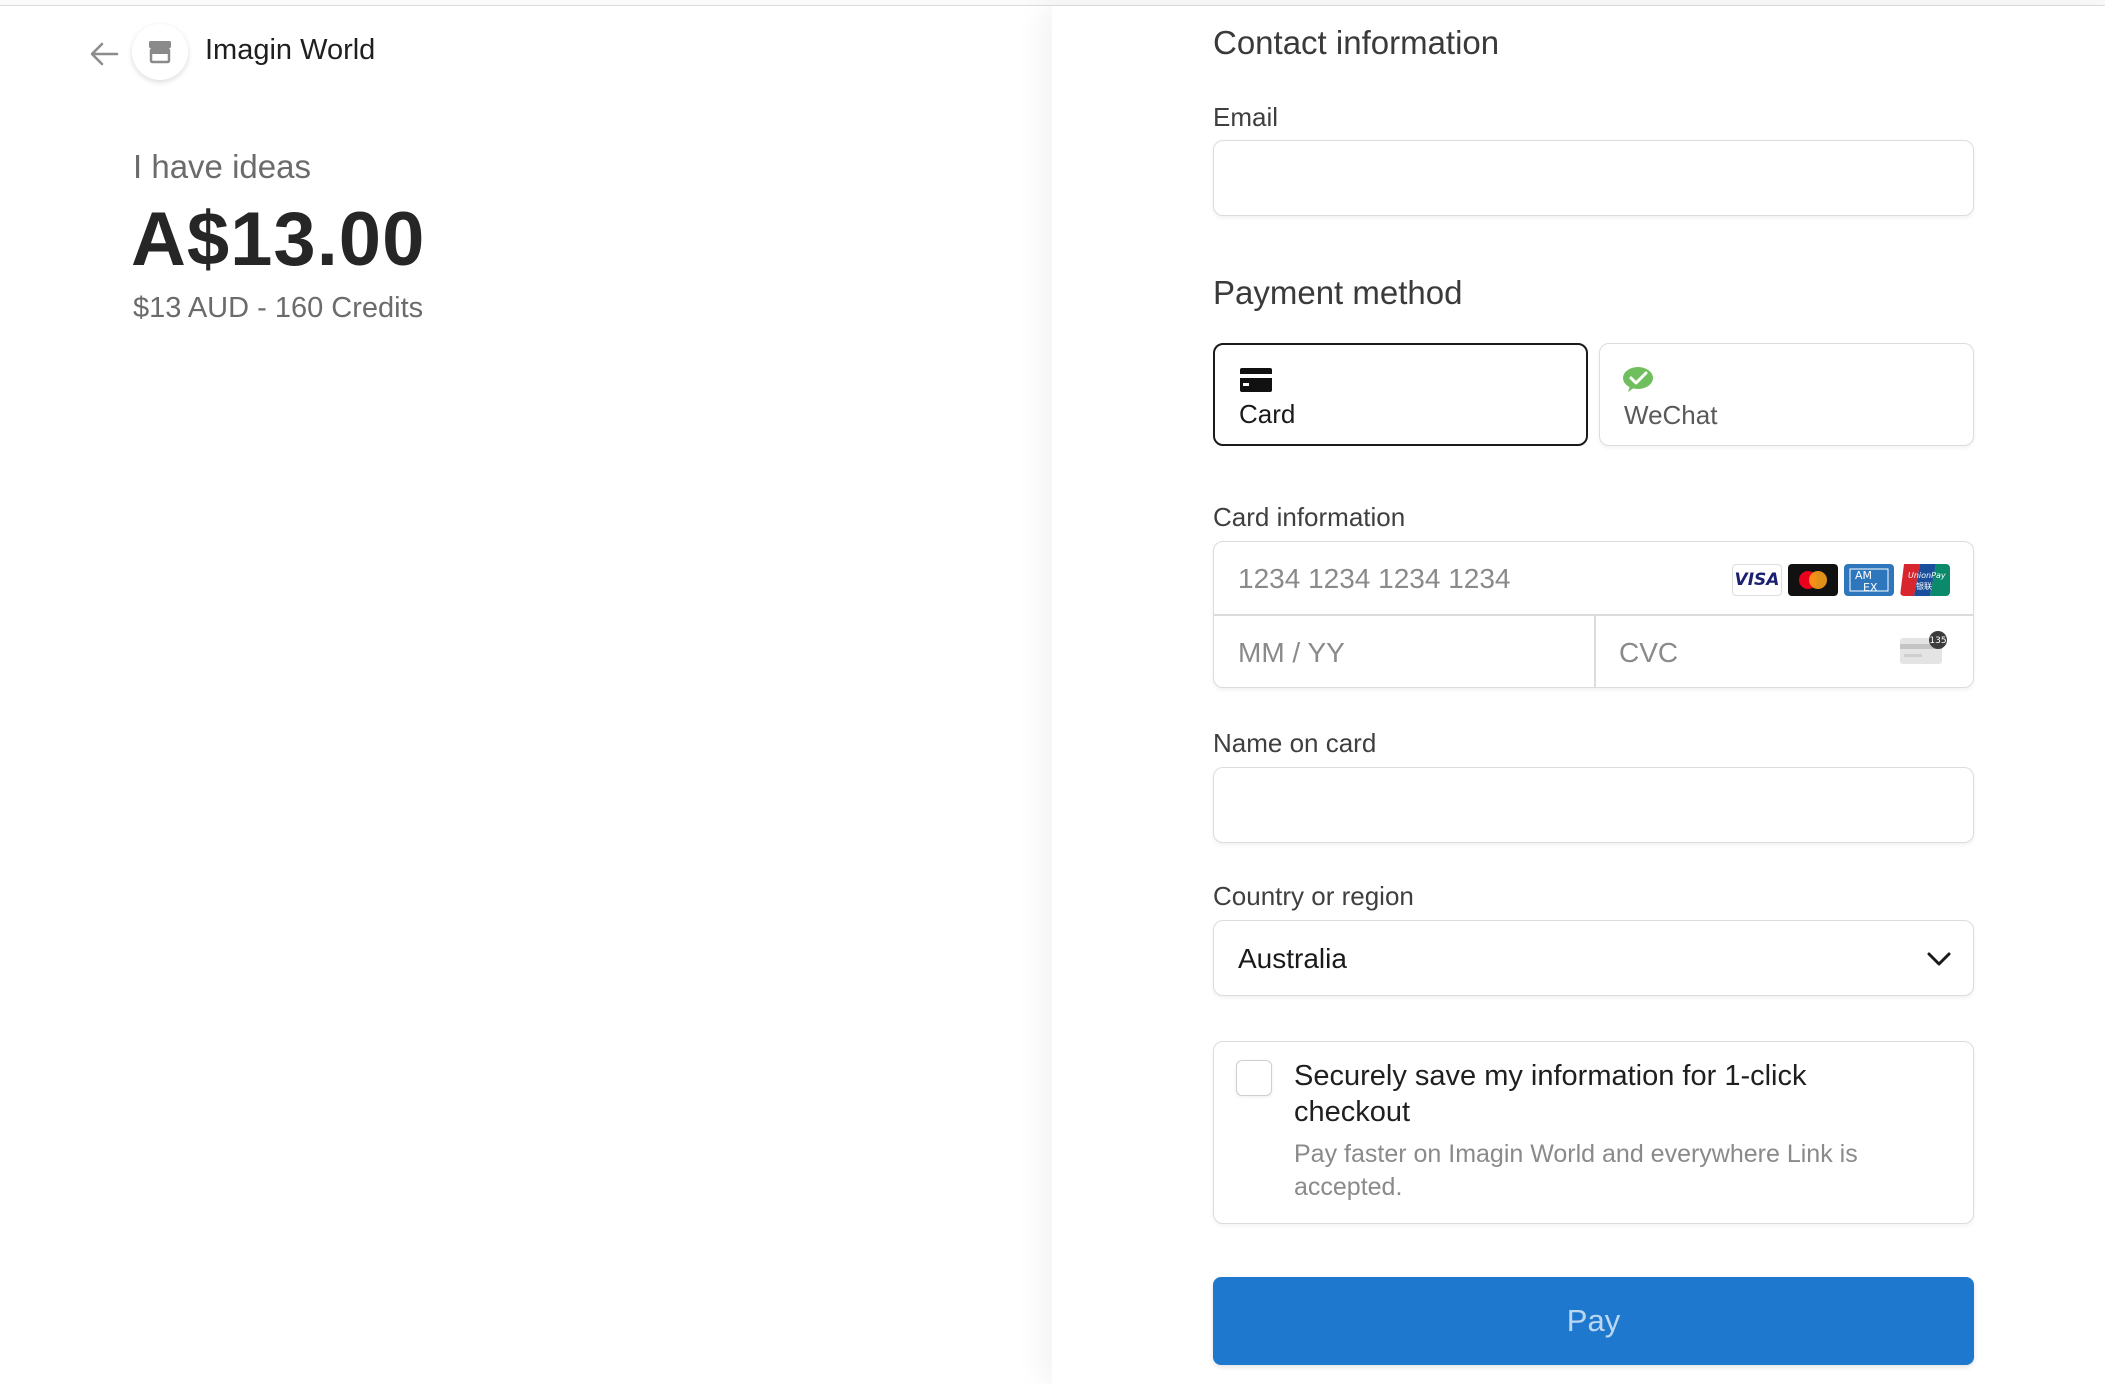 This screenshot has width=2105, height=1384. What do you see at coordinates (1869, 580) in the screenshot?
I see `amex-icon: AM EX` at bounding box center [1869, 580].